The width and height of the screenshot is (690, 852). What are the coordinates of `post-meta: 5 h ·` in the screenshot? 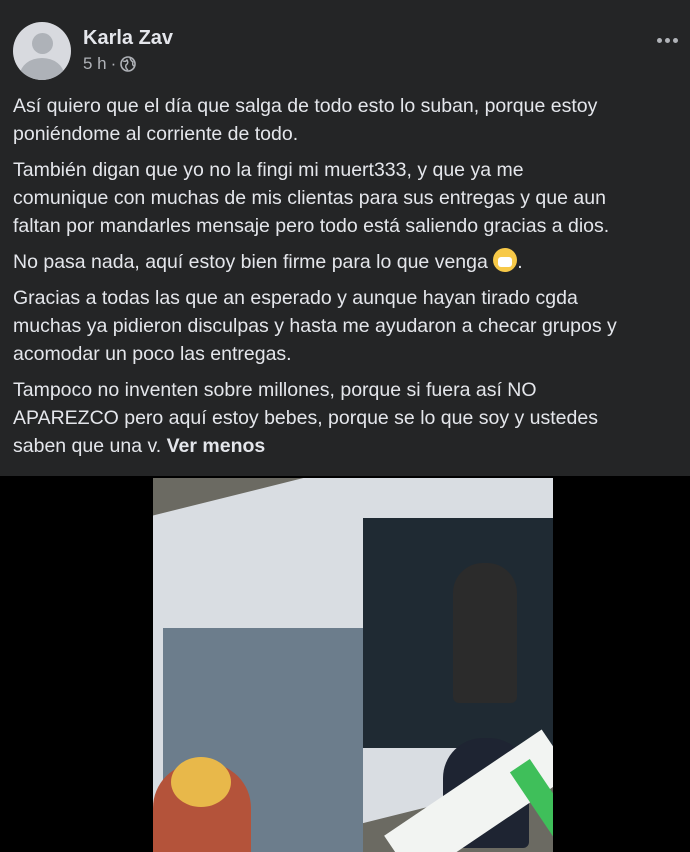 It's located at (110, 64).